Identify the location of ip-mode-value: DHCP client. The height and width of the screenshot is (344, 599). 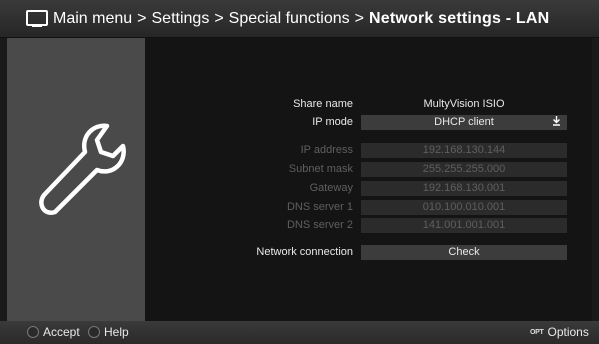
(464, 121).